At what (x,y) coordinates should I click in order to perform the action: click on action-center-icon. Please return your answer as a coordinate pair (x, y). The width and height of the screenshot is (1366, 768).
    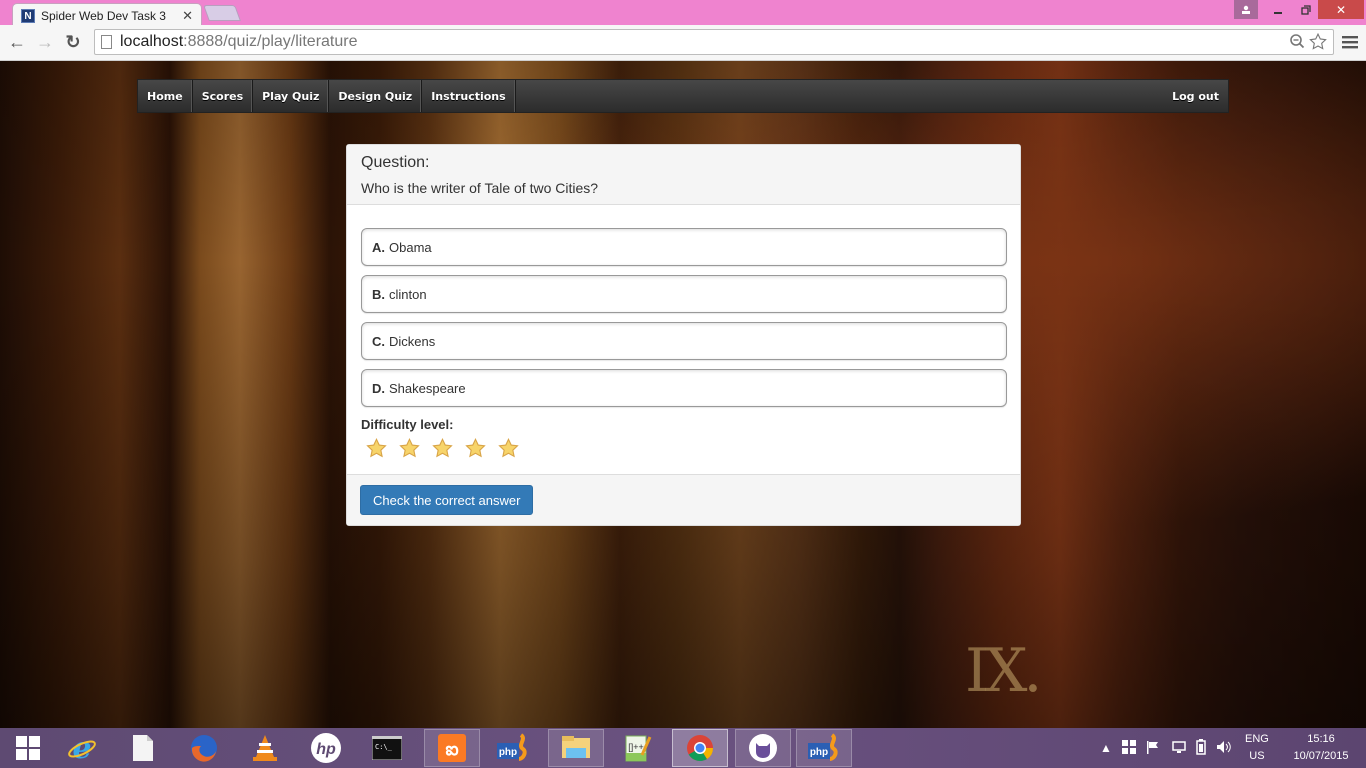
    Looking at the image, I should click on (1128, 748).